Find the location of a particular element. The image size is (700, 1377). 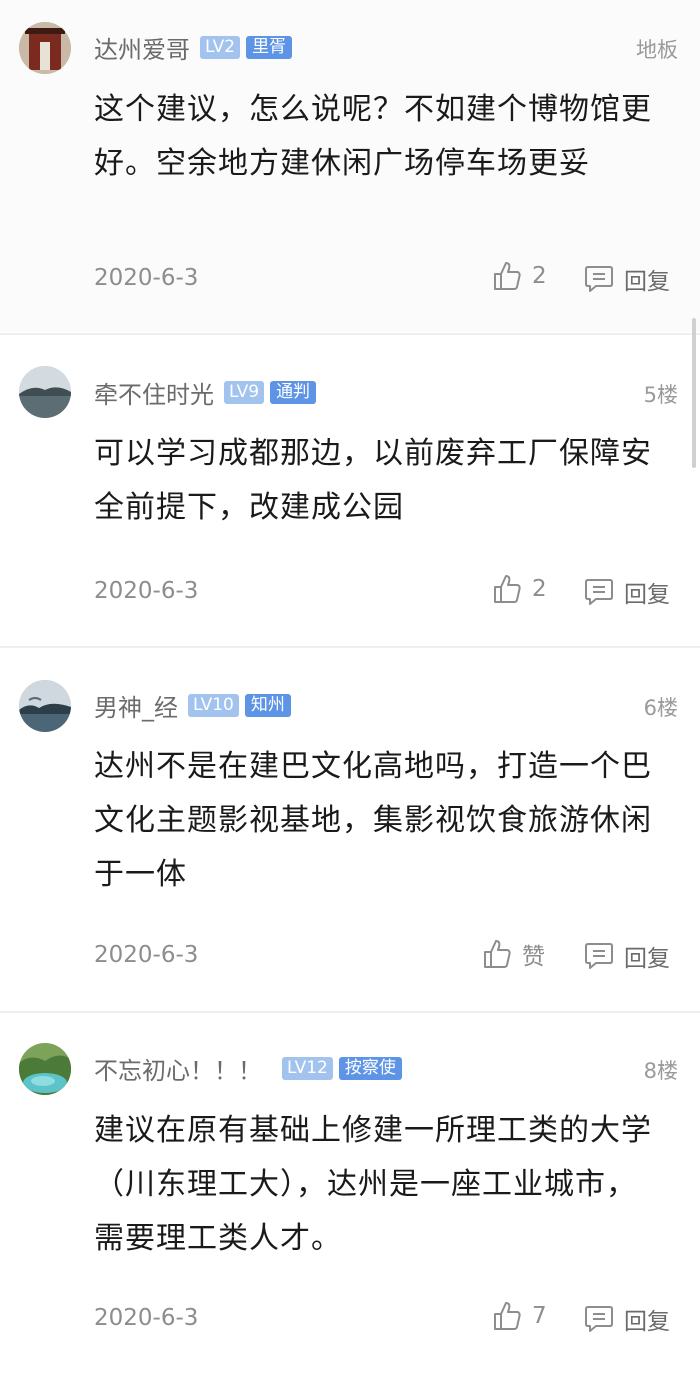

username: 不忘初心！！！ is located at coordinates (178, 1068).